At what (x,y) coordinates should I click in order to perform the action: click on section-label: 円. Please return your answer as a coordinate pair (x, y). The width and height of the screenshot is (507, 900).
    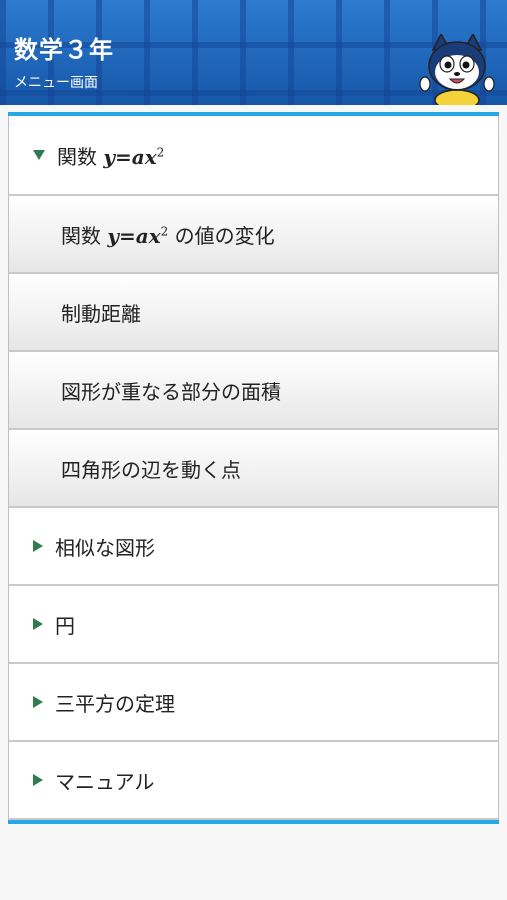
    Looking at the image, I should click on (65, 625).